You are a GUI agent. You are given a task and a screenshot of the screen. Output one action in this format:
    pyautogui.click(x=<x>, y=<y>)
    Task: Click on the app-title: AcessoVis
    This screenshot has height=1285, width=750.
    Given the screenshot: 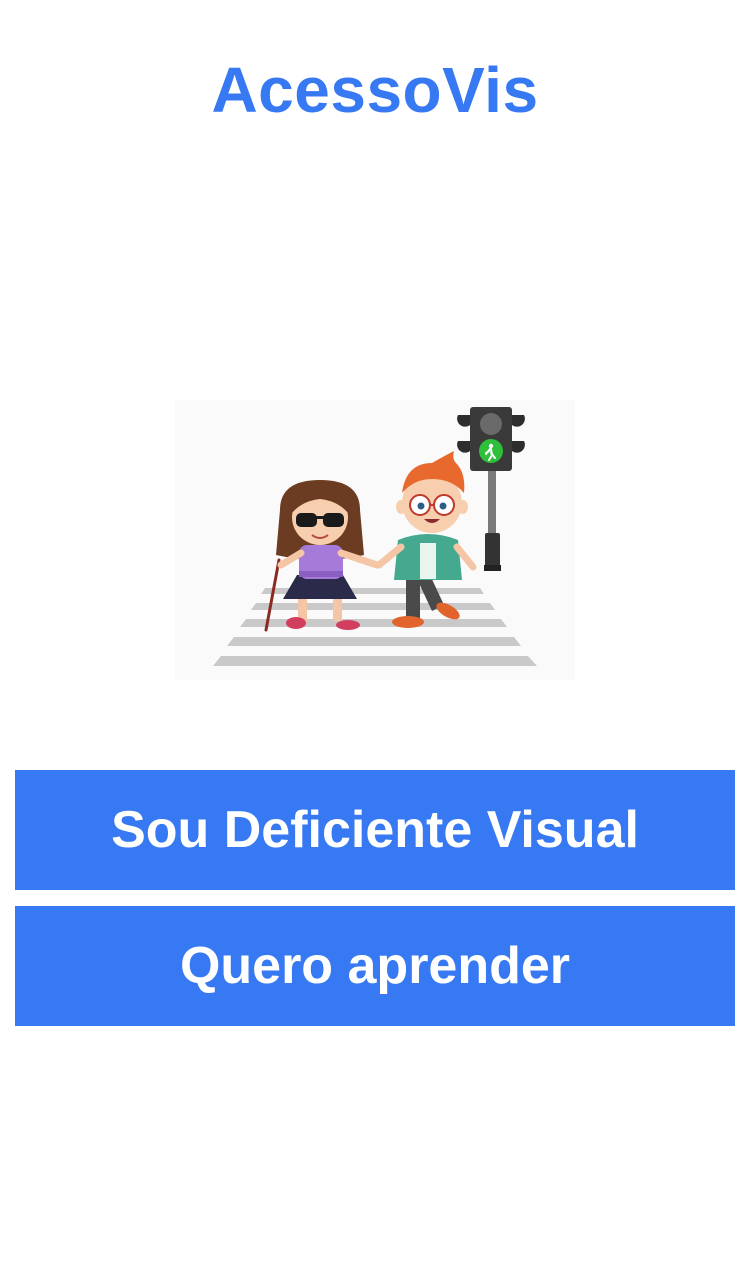 What is the action you would take?
    pyautogui.click(x=375, y=90)
    